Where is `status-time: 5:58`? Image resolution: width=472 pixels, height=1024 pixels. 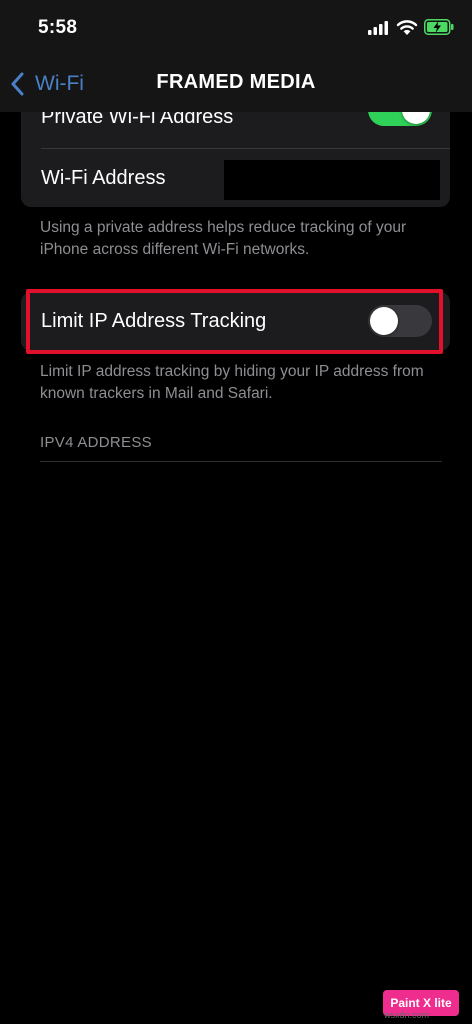 status-time: 5:58 is located at coordinates (58, 27).